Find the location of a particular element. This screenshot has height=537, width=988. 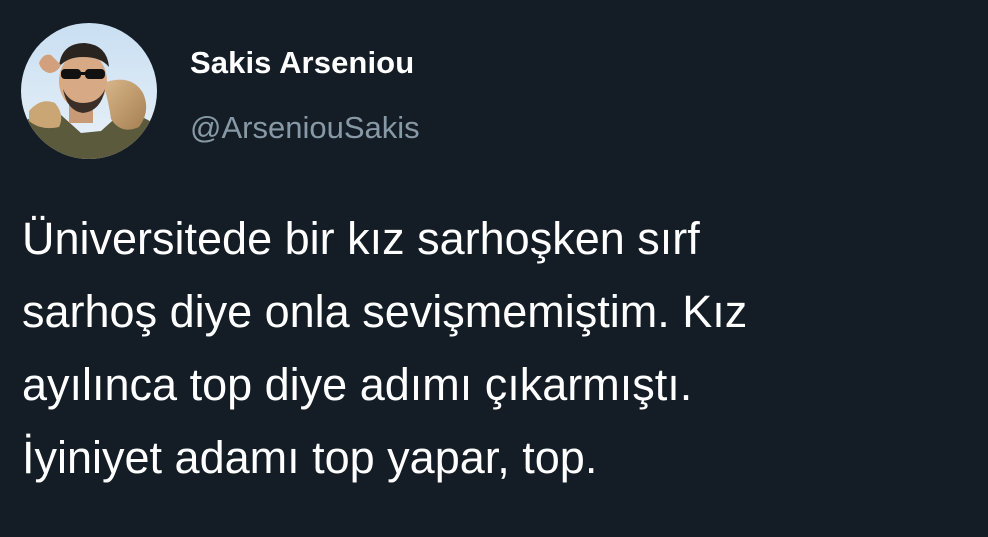

avatar-photo is located at coordinates (89, 91).